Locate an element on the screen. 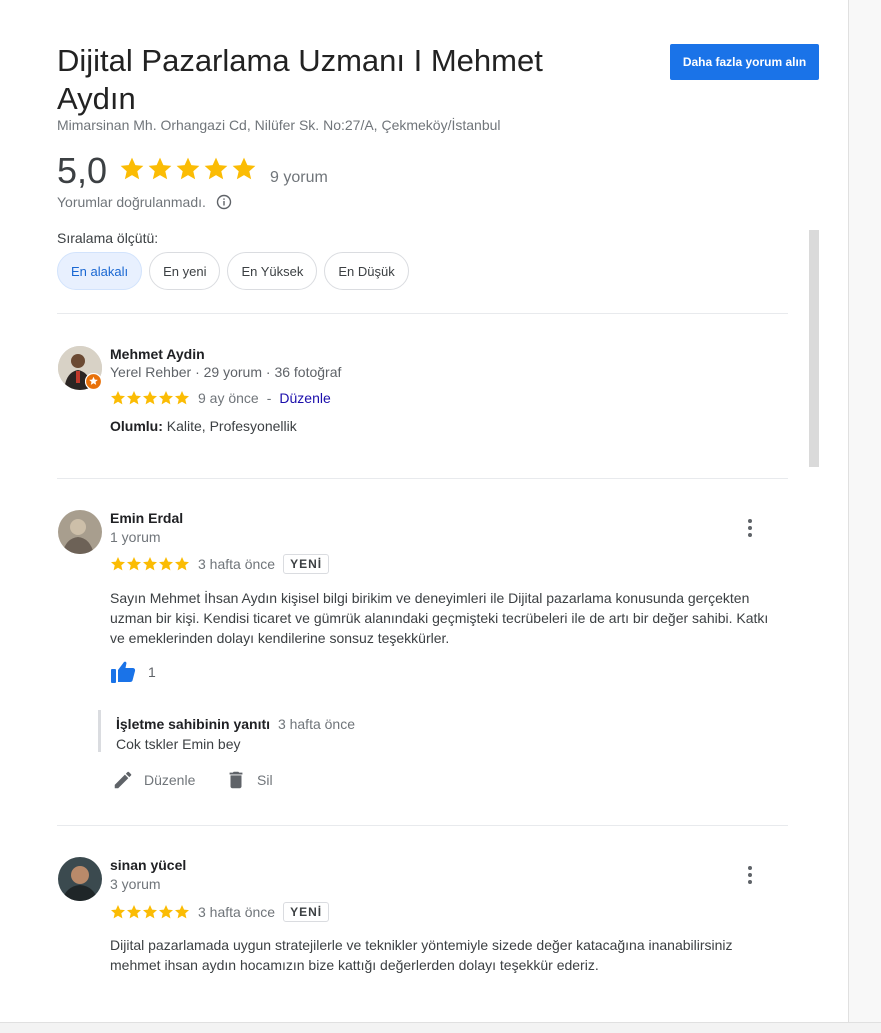 This screenshot has width=881, height=1033. positive-value: Kalite, Profesyonellik is located at coordinates (231, 426).